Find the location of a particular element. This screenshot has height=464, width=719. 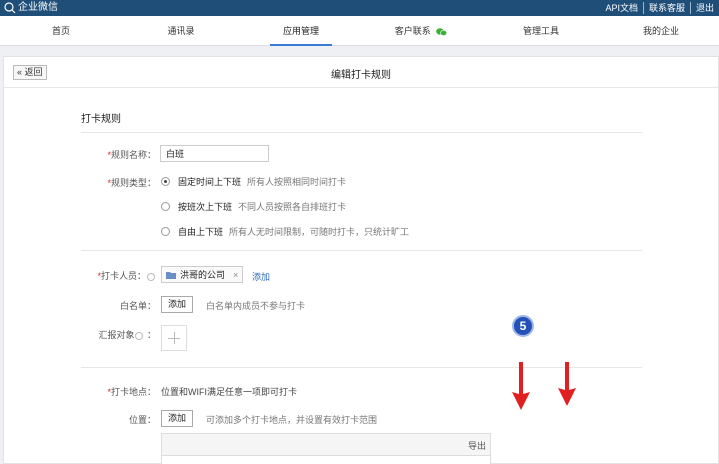

nav-item-contacts: 通讯录 is located at coordinates (181, 31).